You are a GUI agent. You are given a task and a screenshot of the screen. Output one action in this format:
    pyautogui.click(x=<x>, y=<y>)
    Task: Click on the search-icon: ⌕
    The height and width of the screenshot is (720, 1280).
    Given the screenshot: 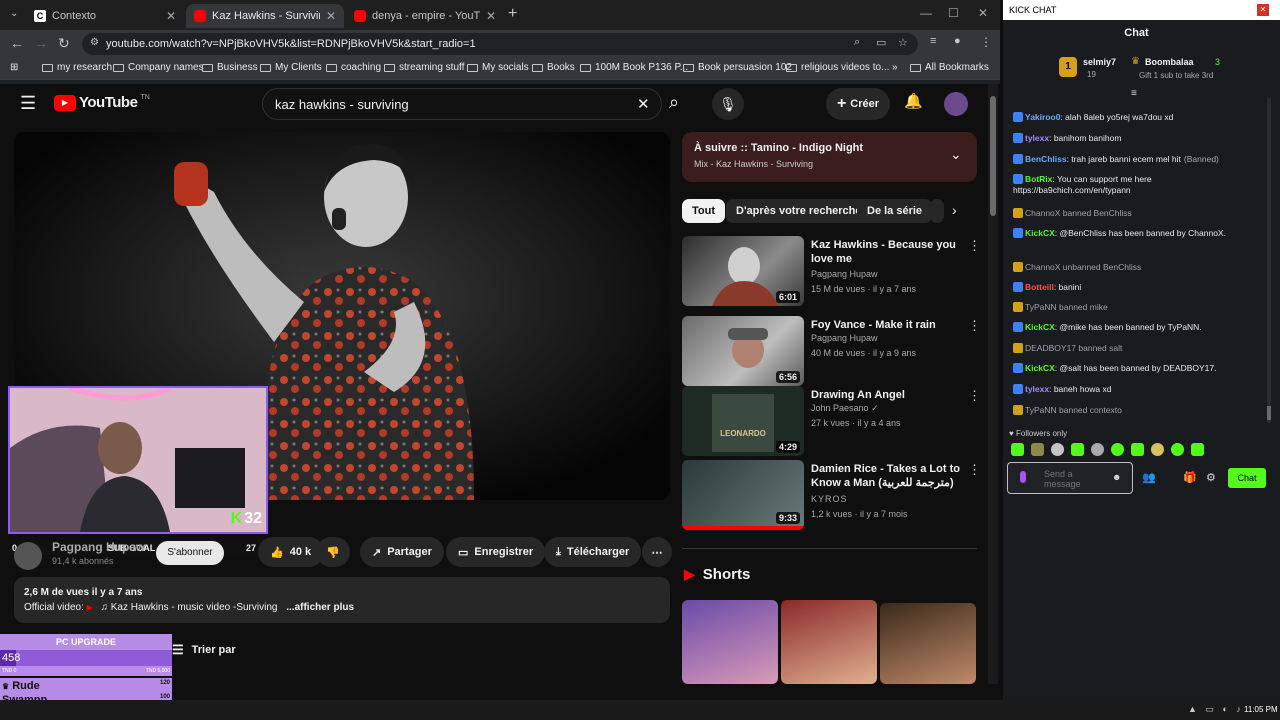 What is the action you would take?
    pyautogui.click(x=674, y=102)
    